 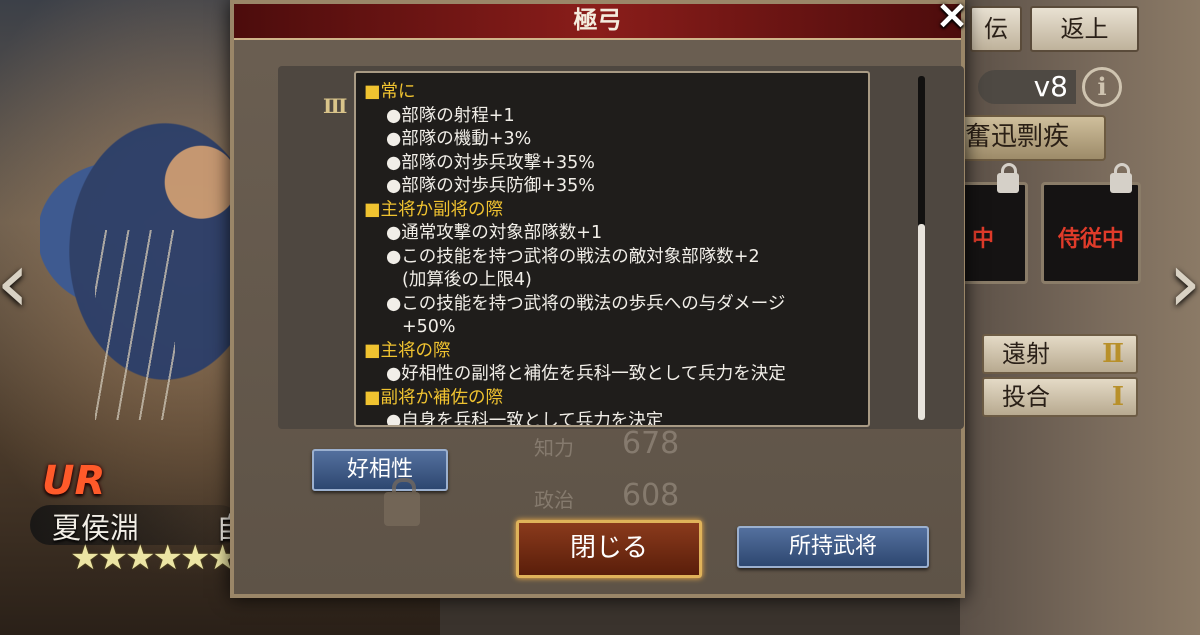 I want to click on skill-tier-mark: Ⅲ, so click(x=335, y=106).